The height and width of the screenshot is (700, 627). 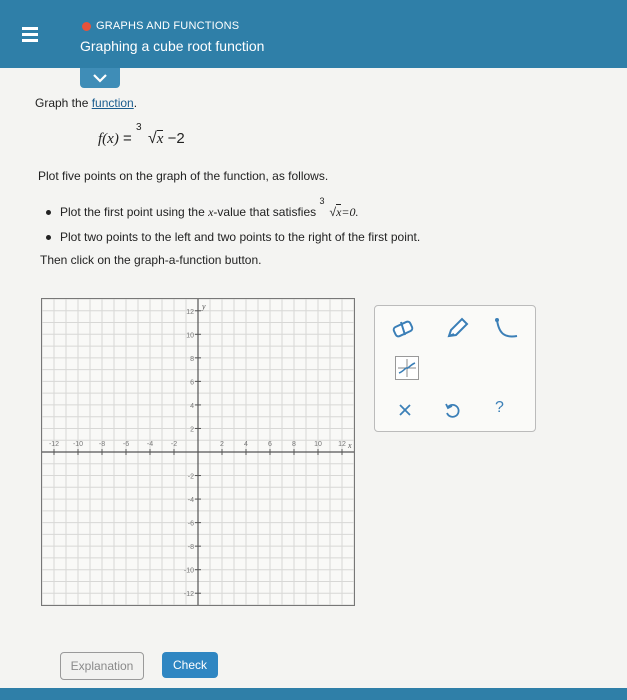 What do you see at coordinates (349, 445) in the screenshot?
I see `x-axis-label: x` at bounding box center [349, 445].